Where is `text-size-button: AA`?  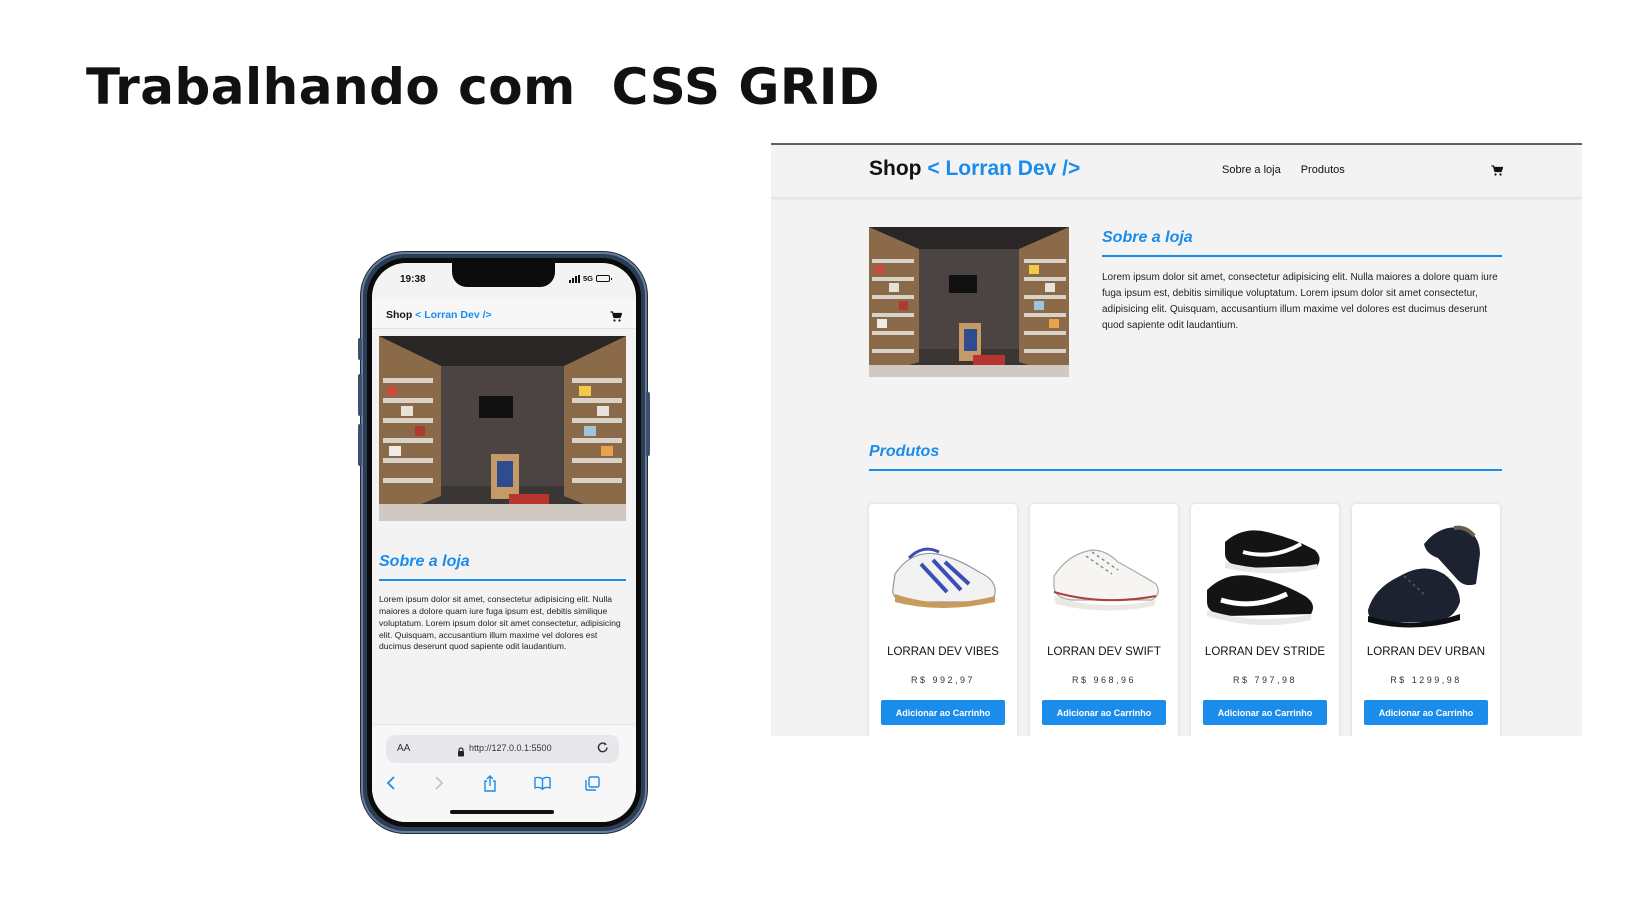
text-size-button: AA is located at coordinates (403, 748).